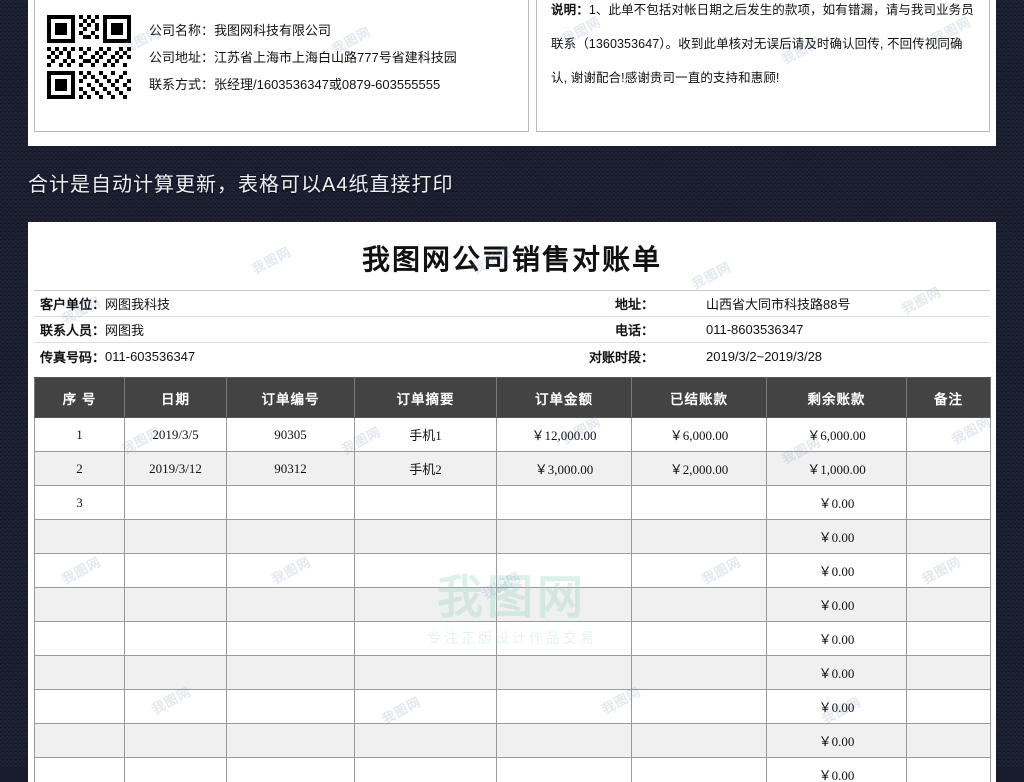 The width and height of the screenshot is (1024, 782). I want to click on cell-remaining: ￥6,000.00, so click(837, 435).